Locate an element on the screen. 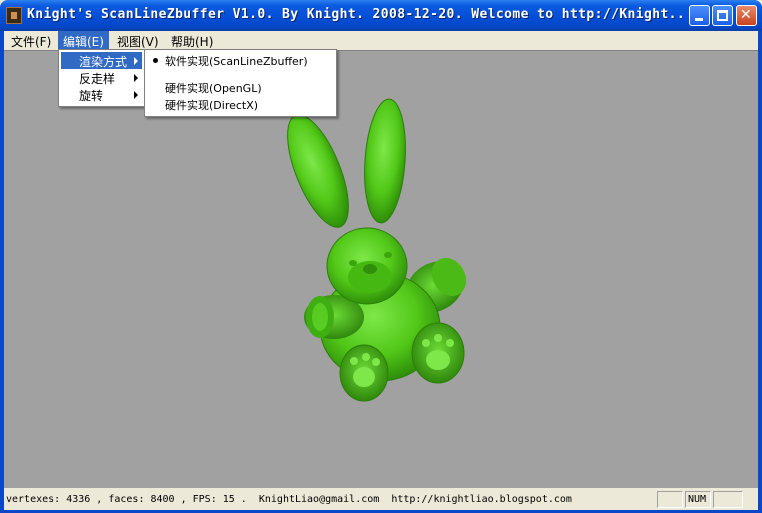  close-icon: ✕ is located at coordinates (746, 15).